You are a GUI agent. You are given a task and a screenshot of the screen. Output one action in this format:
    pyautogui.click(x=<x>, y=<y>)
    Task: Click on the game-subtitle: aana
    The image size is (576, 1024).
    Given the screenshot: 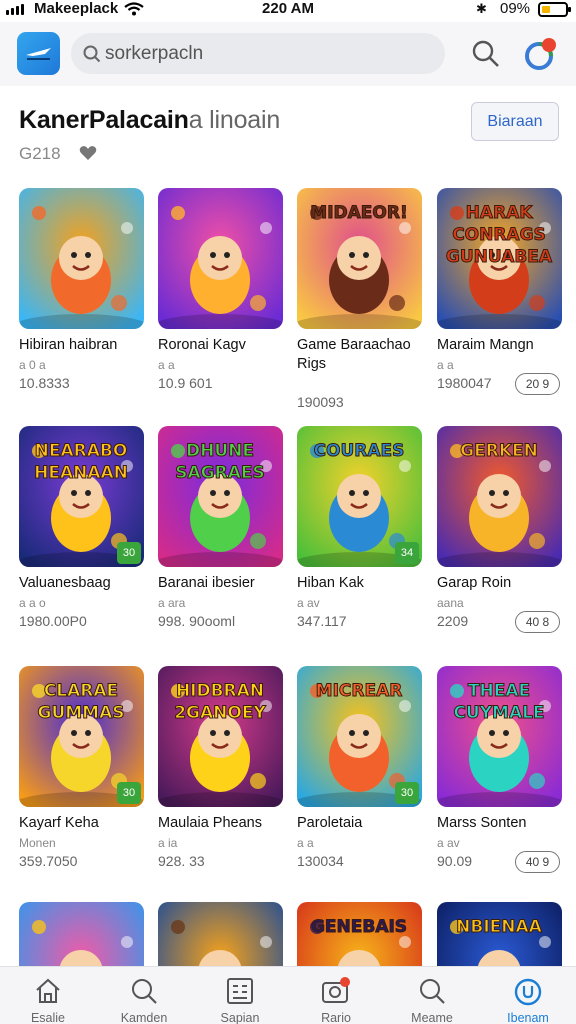 What is the action you would take?
    pyautogui.click(x=450, y=603)
    